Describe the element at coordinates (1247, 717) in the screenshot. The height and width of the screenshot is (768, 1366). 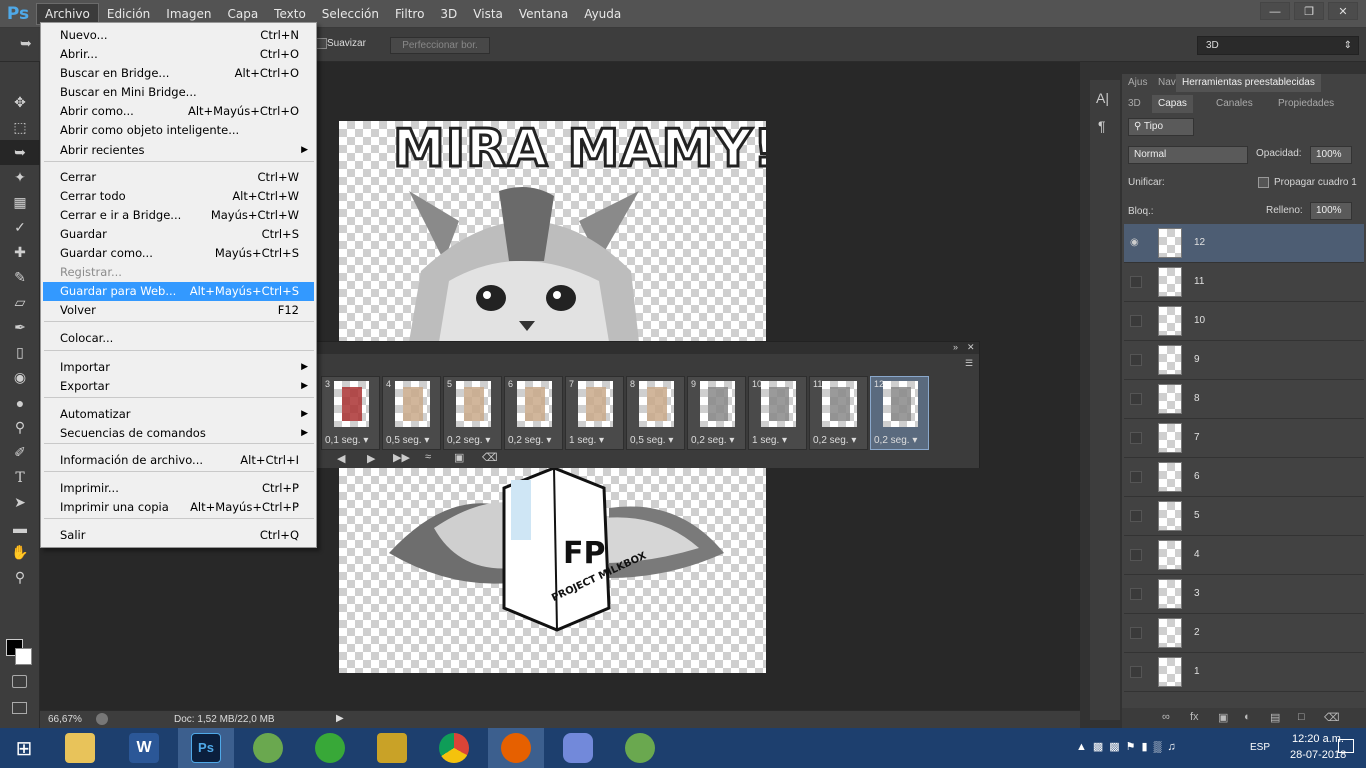
I see `adjustment-icon: ◐` at that location.